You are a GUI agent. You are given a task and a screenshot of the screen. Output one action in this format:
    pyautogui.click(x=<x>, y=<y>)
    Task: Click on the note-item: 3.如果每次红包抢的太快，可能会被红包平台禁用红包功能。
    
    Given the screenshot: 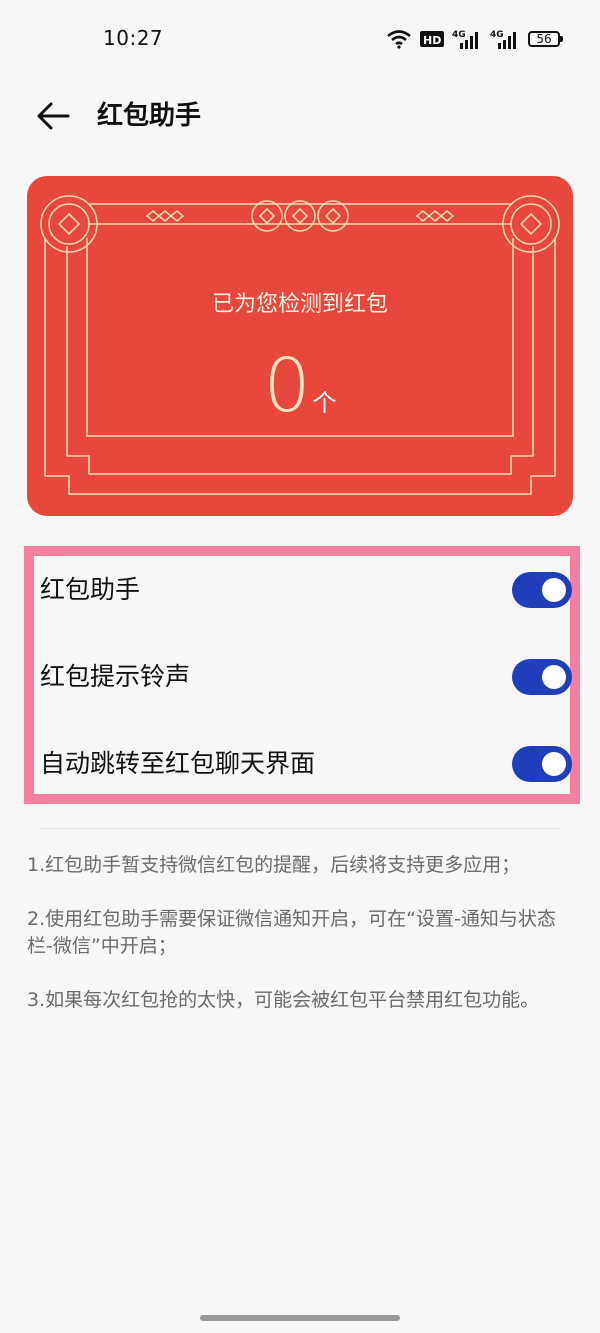 What is the action you would take?
    pyautogui.click(x=283, y=1000)
    